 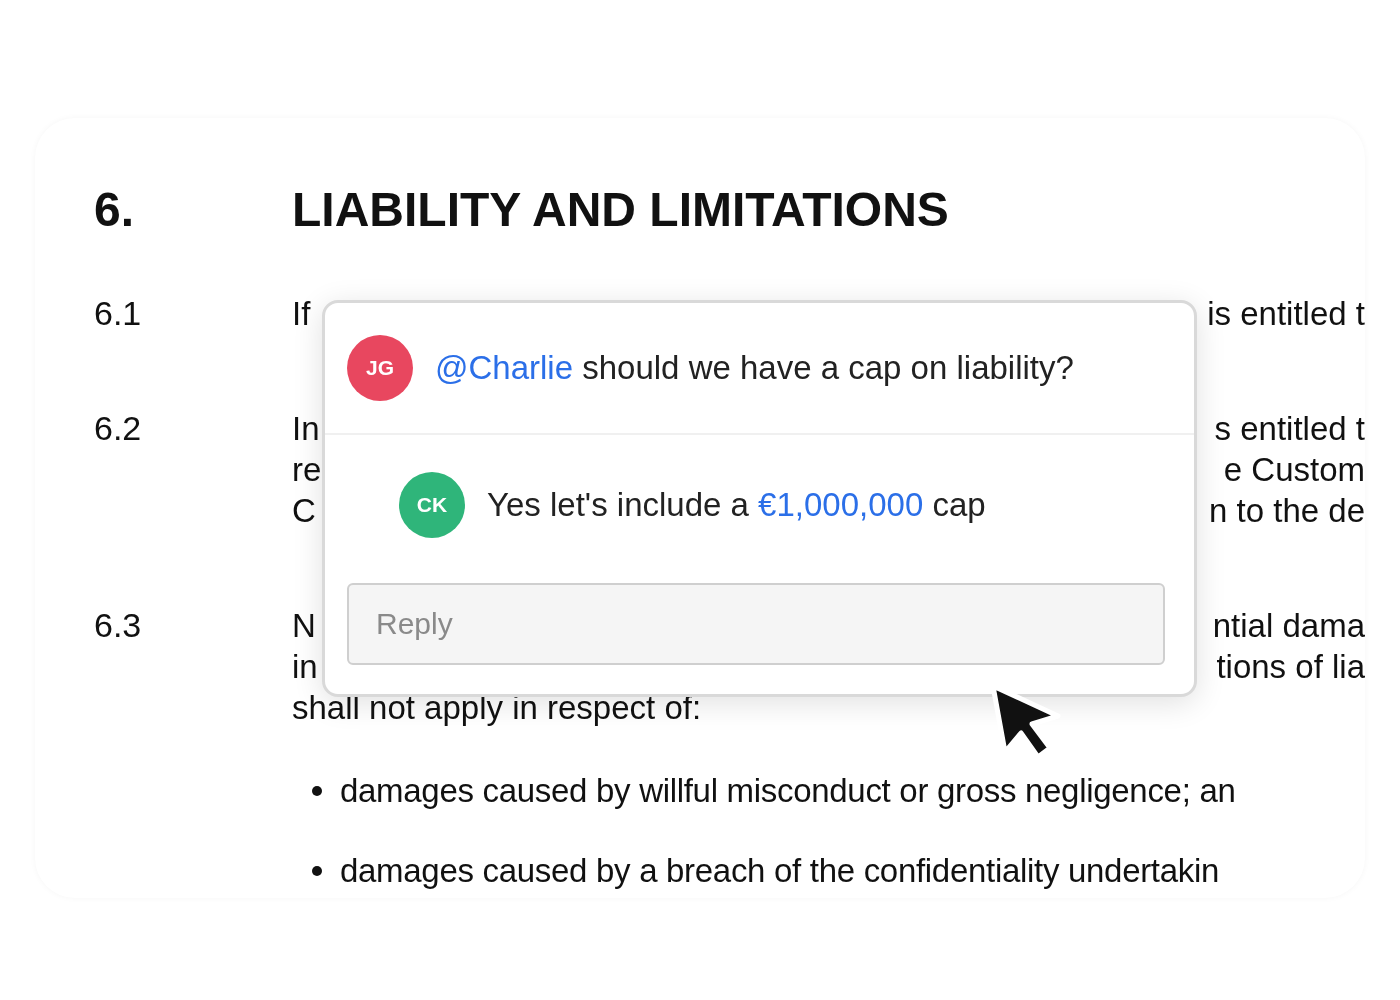 What do you see at coordinates (756, 624) in the screenshot?
I see `reply-field: Reply` at bounding box center [756, 624].